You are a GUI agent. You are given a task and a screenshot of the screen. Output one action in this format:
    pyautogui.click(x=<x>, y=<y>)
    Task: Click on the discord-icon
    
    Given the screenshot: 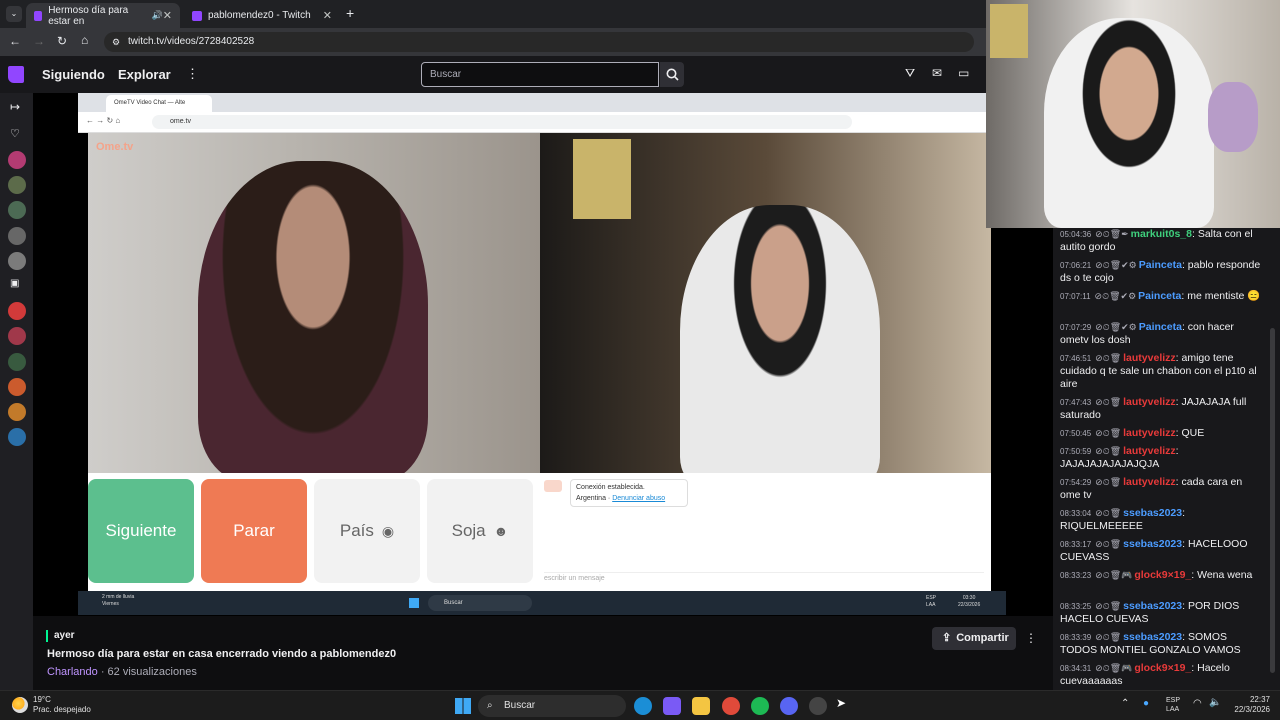 What is the action you would take?
    pyautogui.click(x=789, y=706)
    